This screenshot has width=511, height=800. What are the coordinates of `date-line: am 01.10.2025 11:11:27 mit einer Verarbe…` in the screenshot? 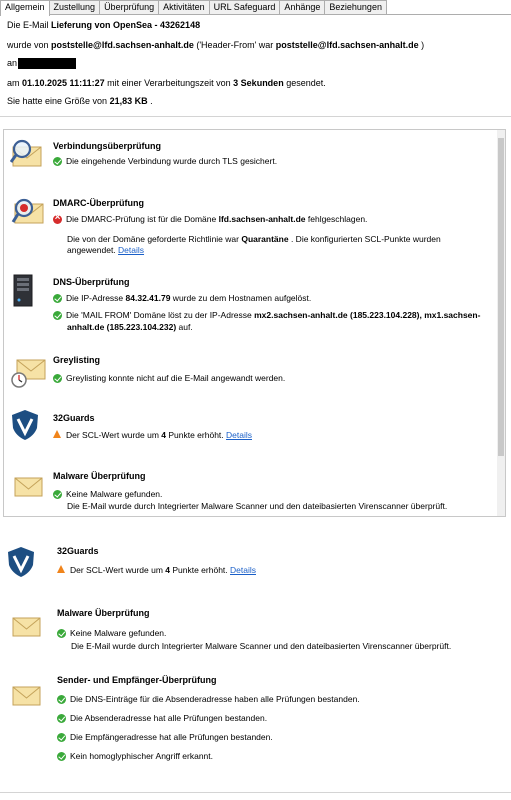 It's located at (166, 83).